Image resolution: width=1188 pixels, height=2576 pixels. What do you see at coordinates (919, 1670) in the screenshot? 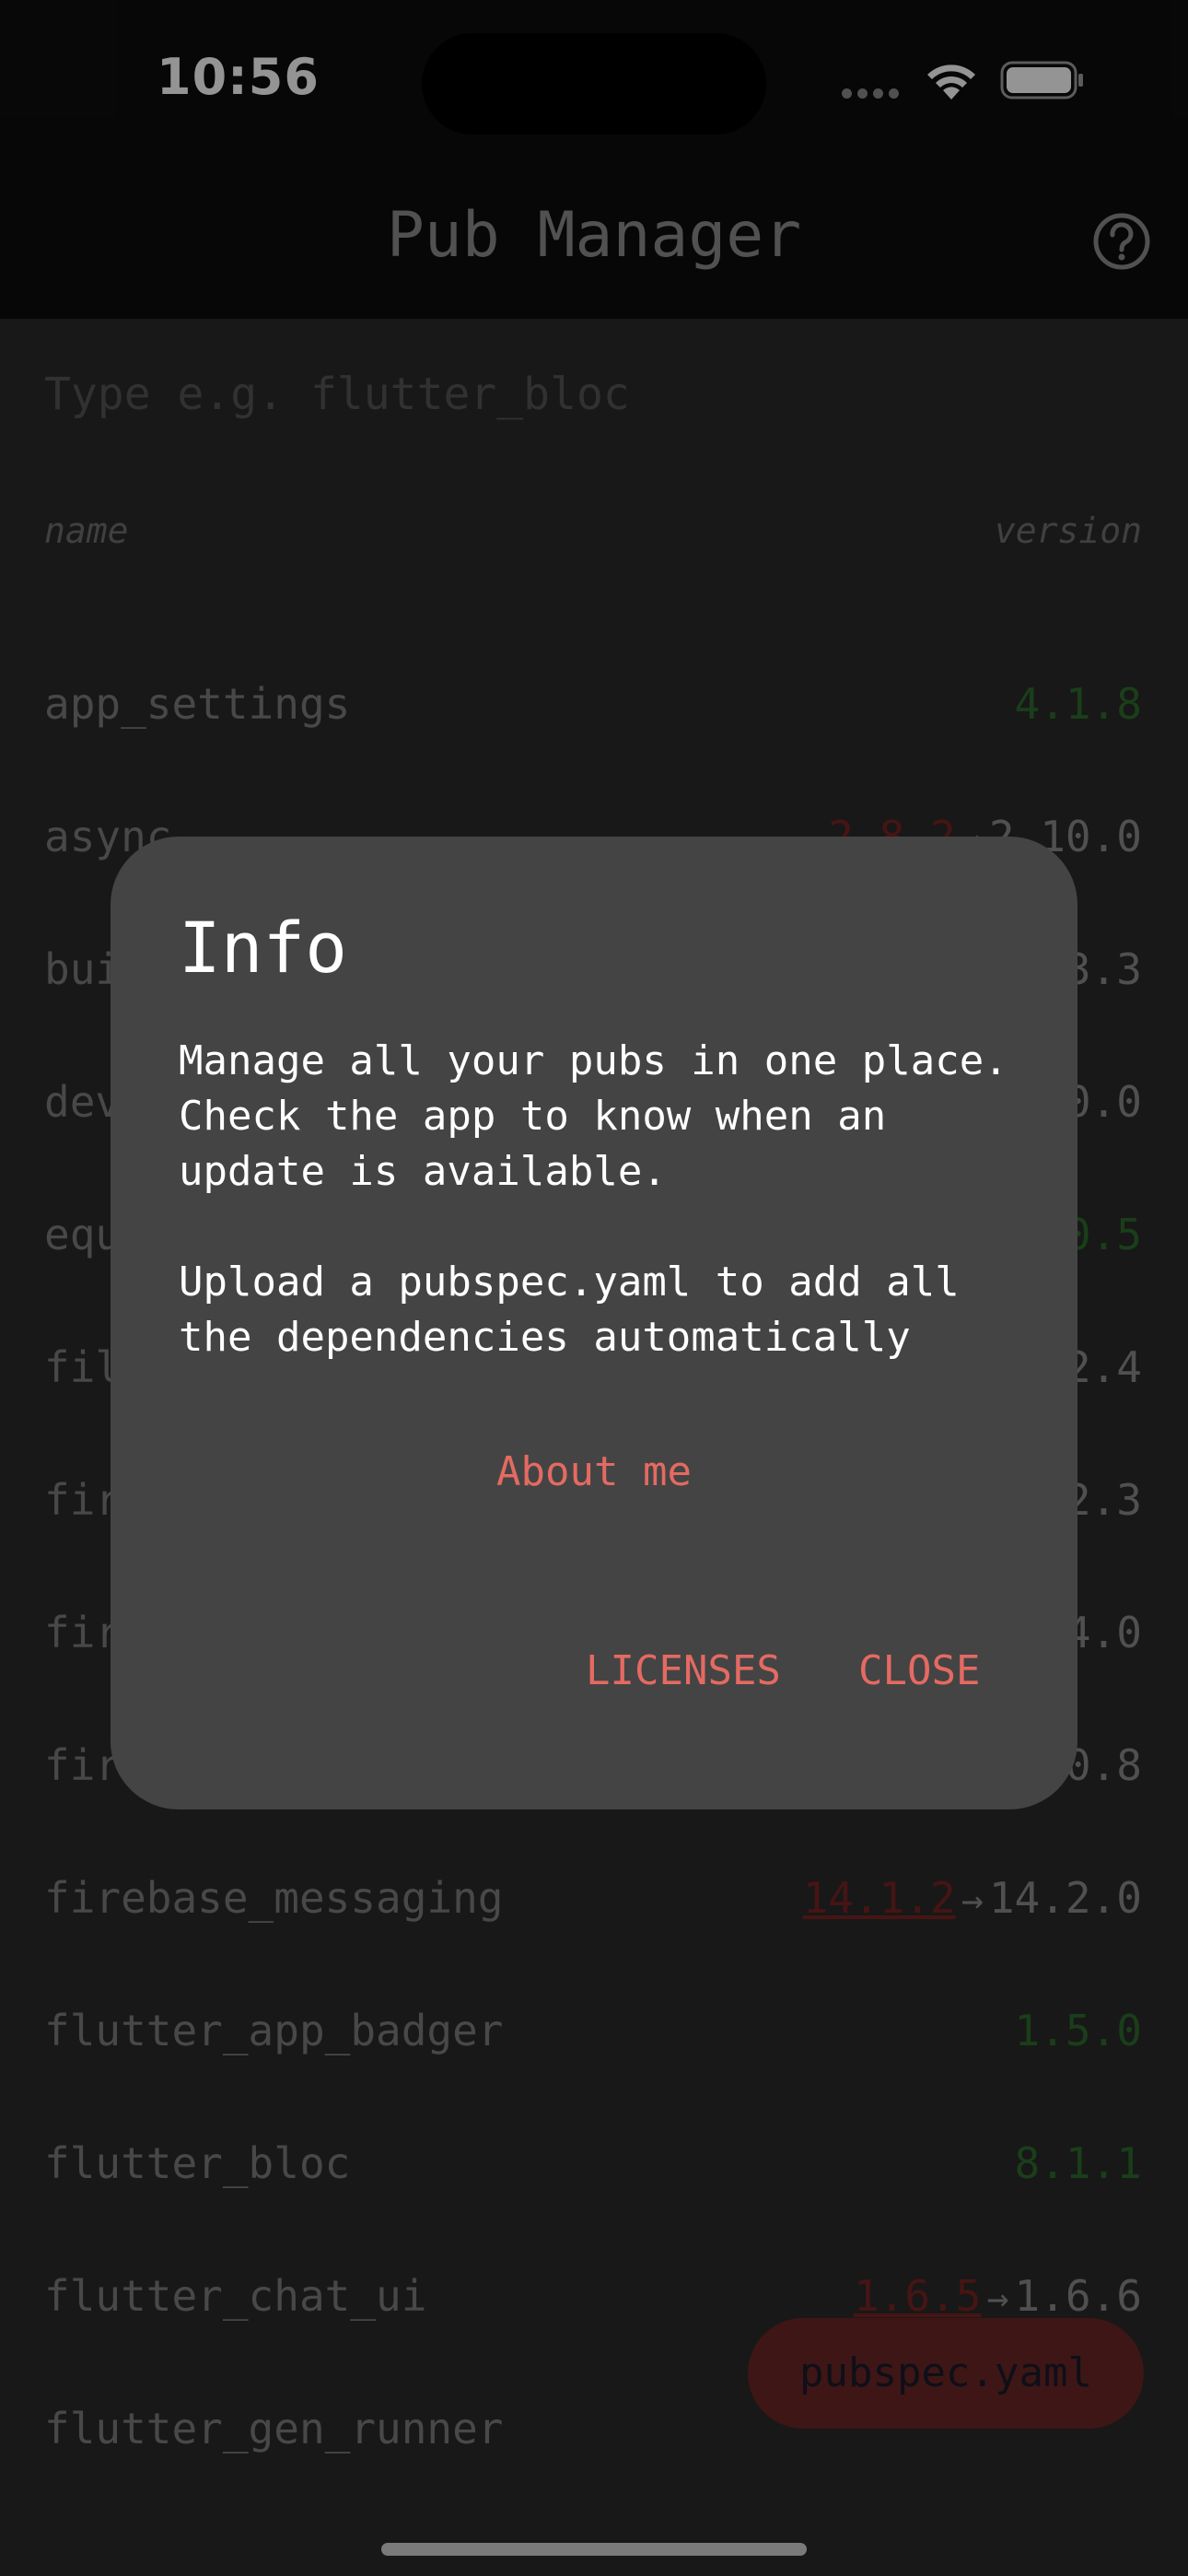
I see `close-button: CLOSE` at bounding box center [919, 1670].